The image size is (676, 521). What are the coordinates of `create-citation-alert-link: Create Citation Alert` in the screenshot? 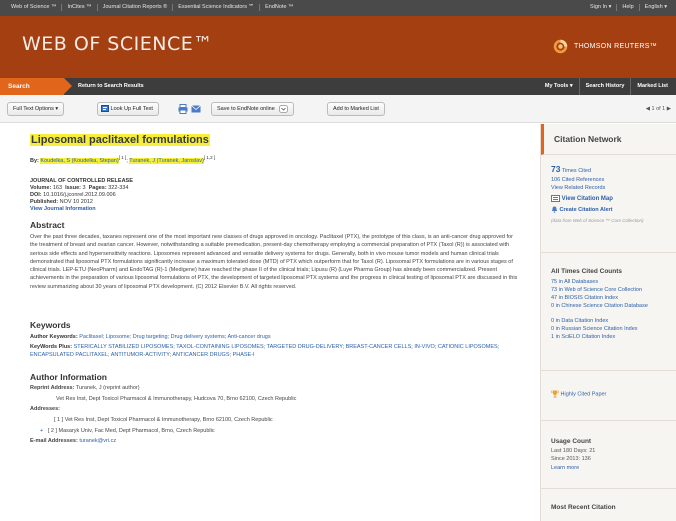 It's located at (582, 210).